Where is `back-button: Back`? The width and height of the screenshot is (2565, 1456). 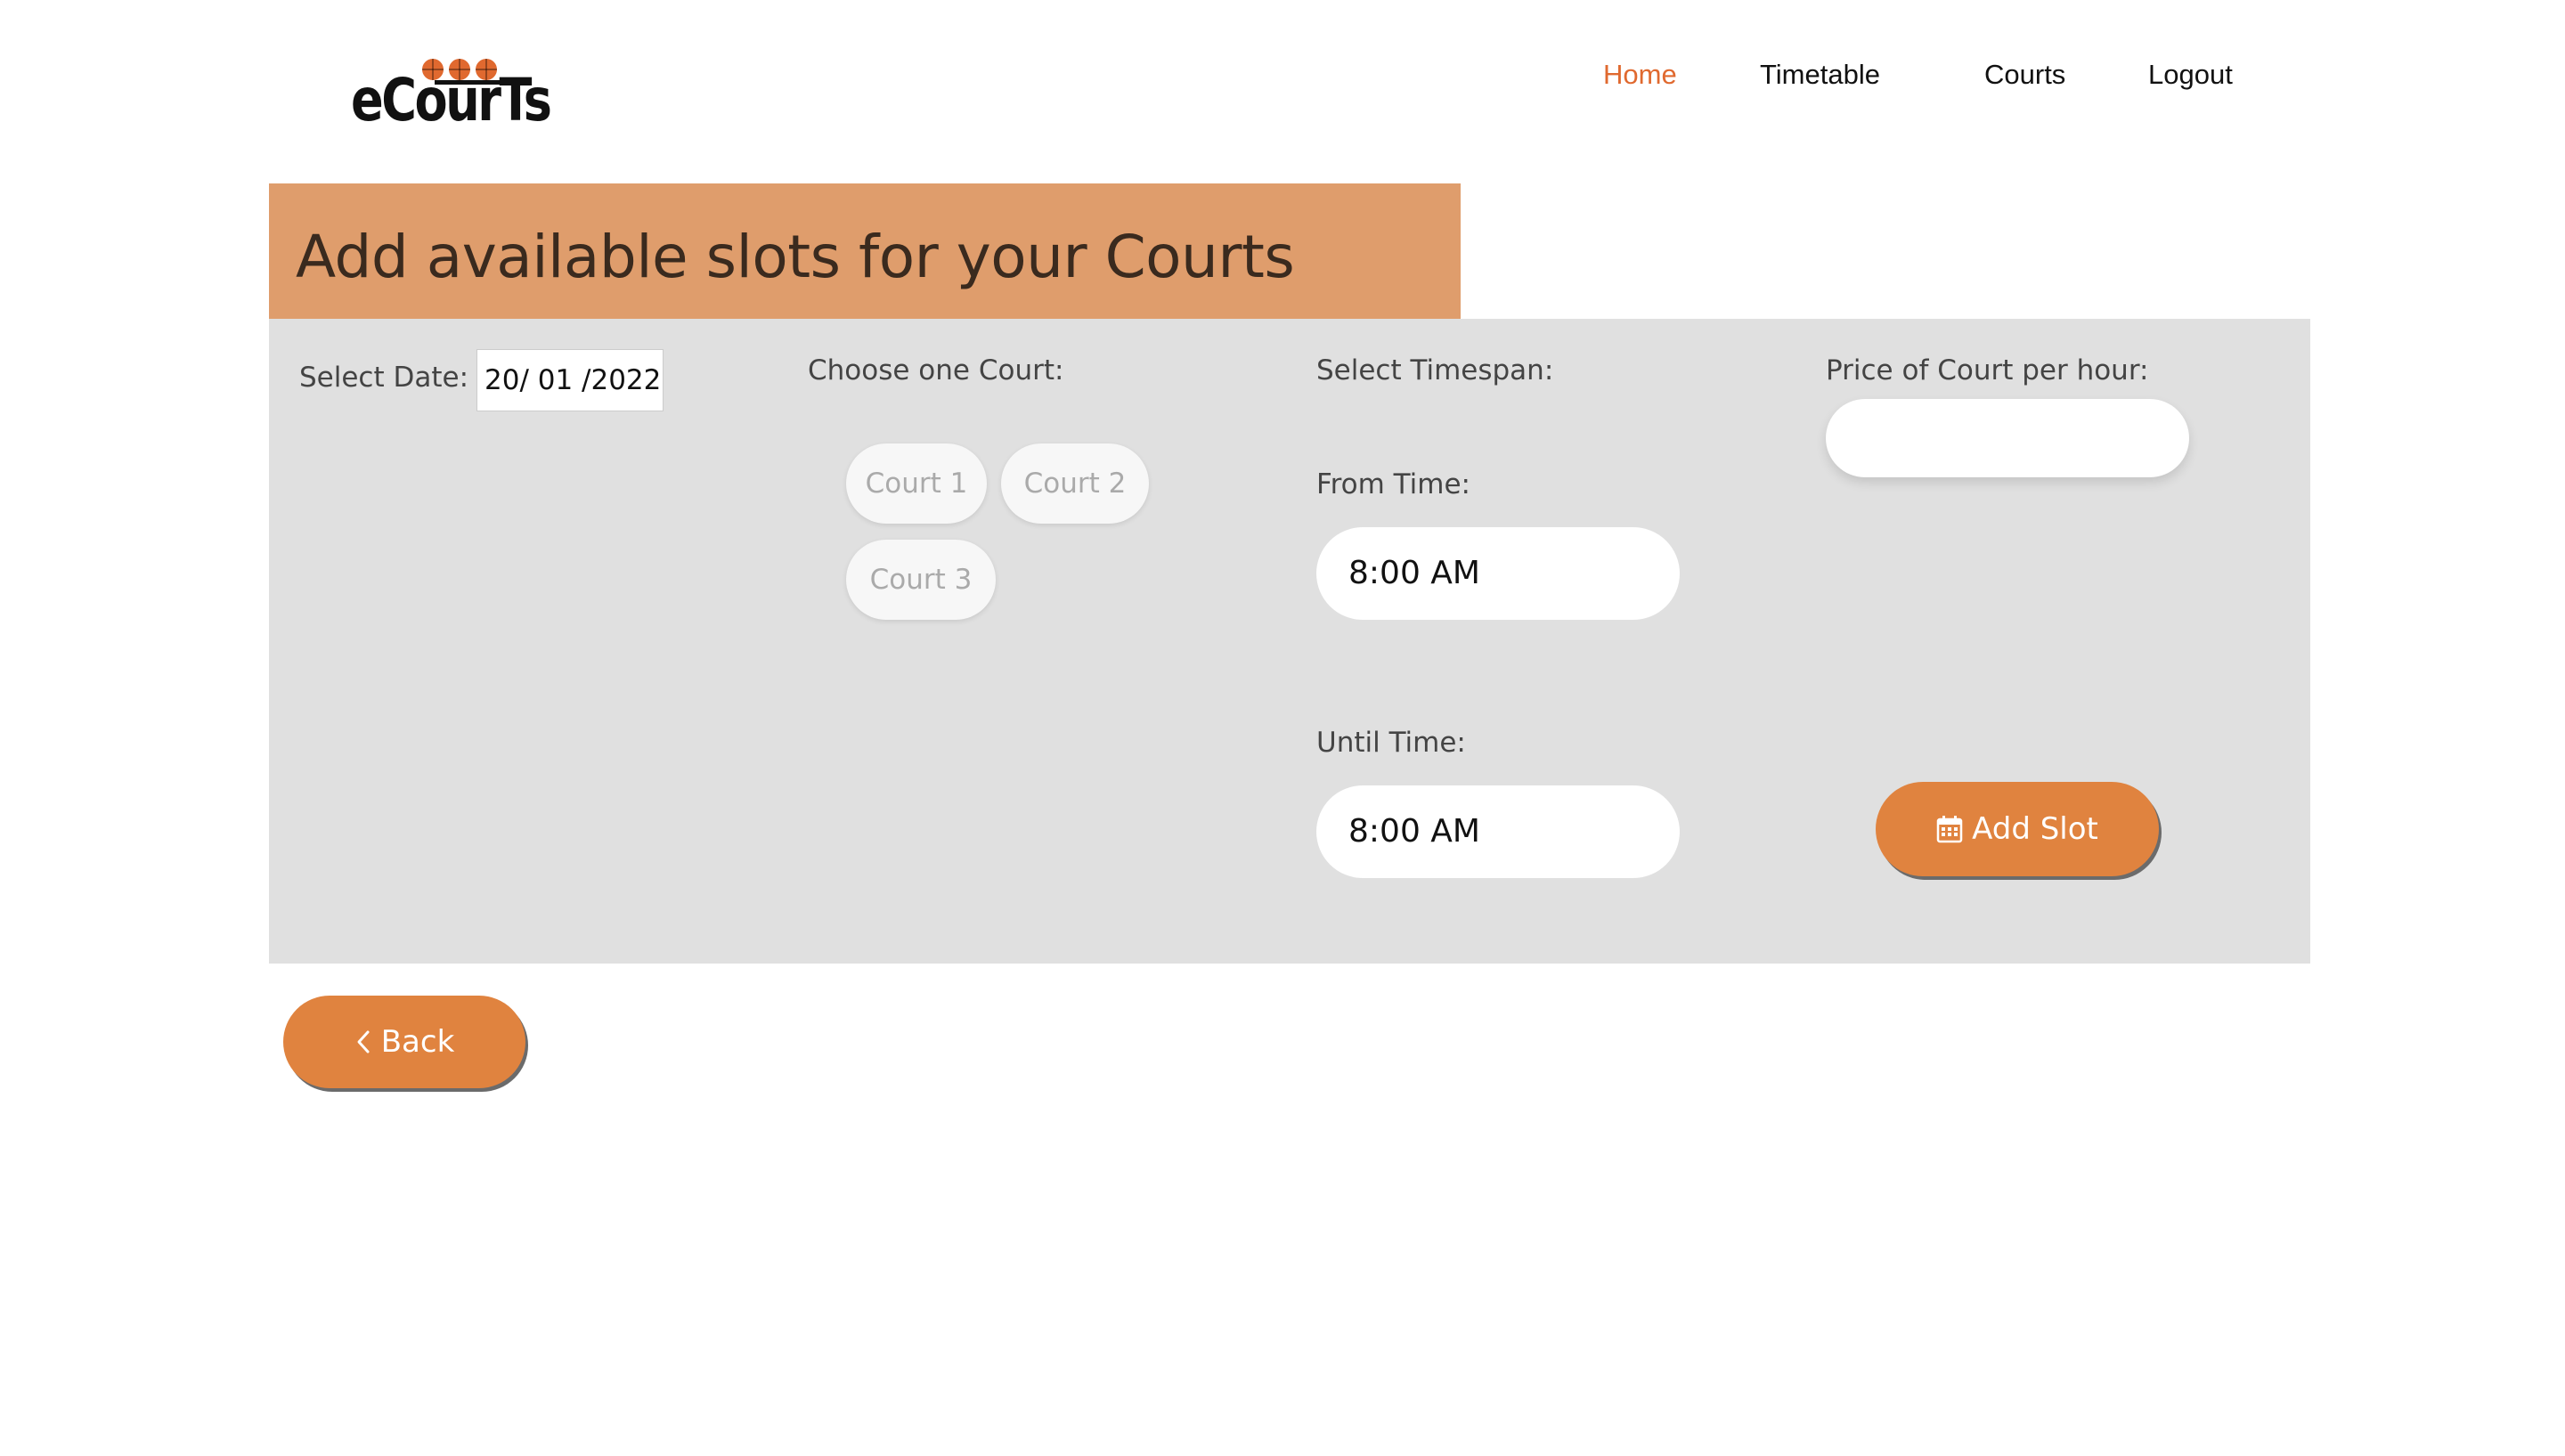
back-button: Back is located at coordinates (404, 1042).